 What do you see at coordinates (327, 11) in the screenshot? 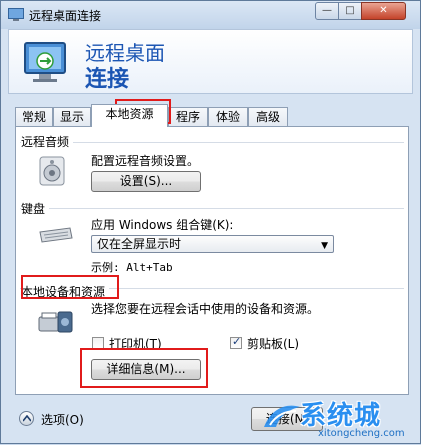
I see `minimize-button: —` at bounding box center [327, 11].